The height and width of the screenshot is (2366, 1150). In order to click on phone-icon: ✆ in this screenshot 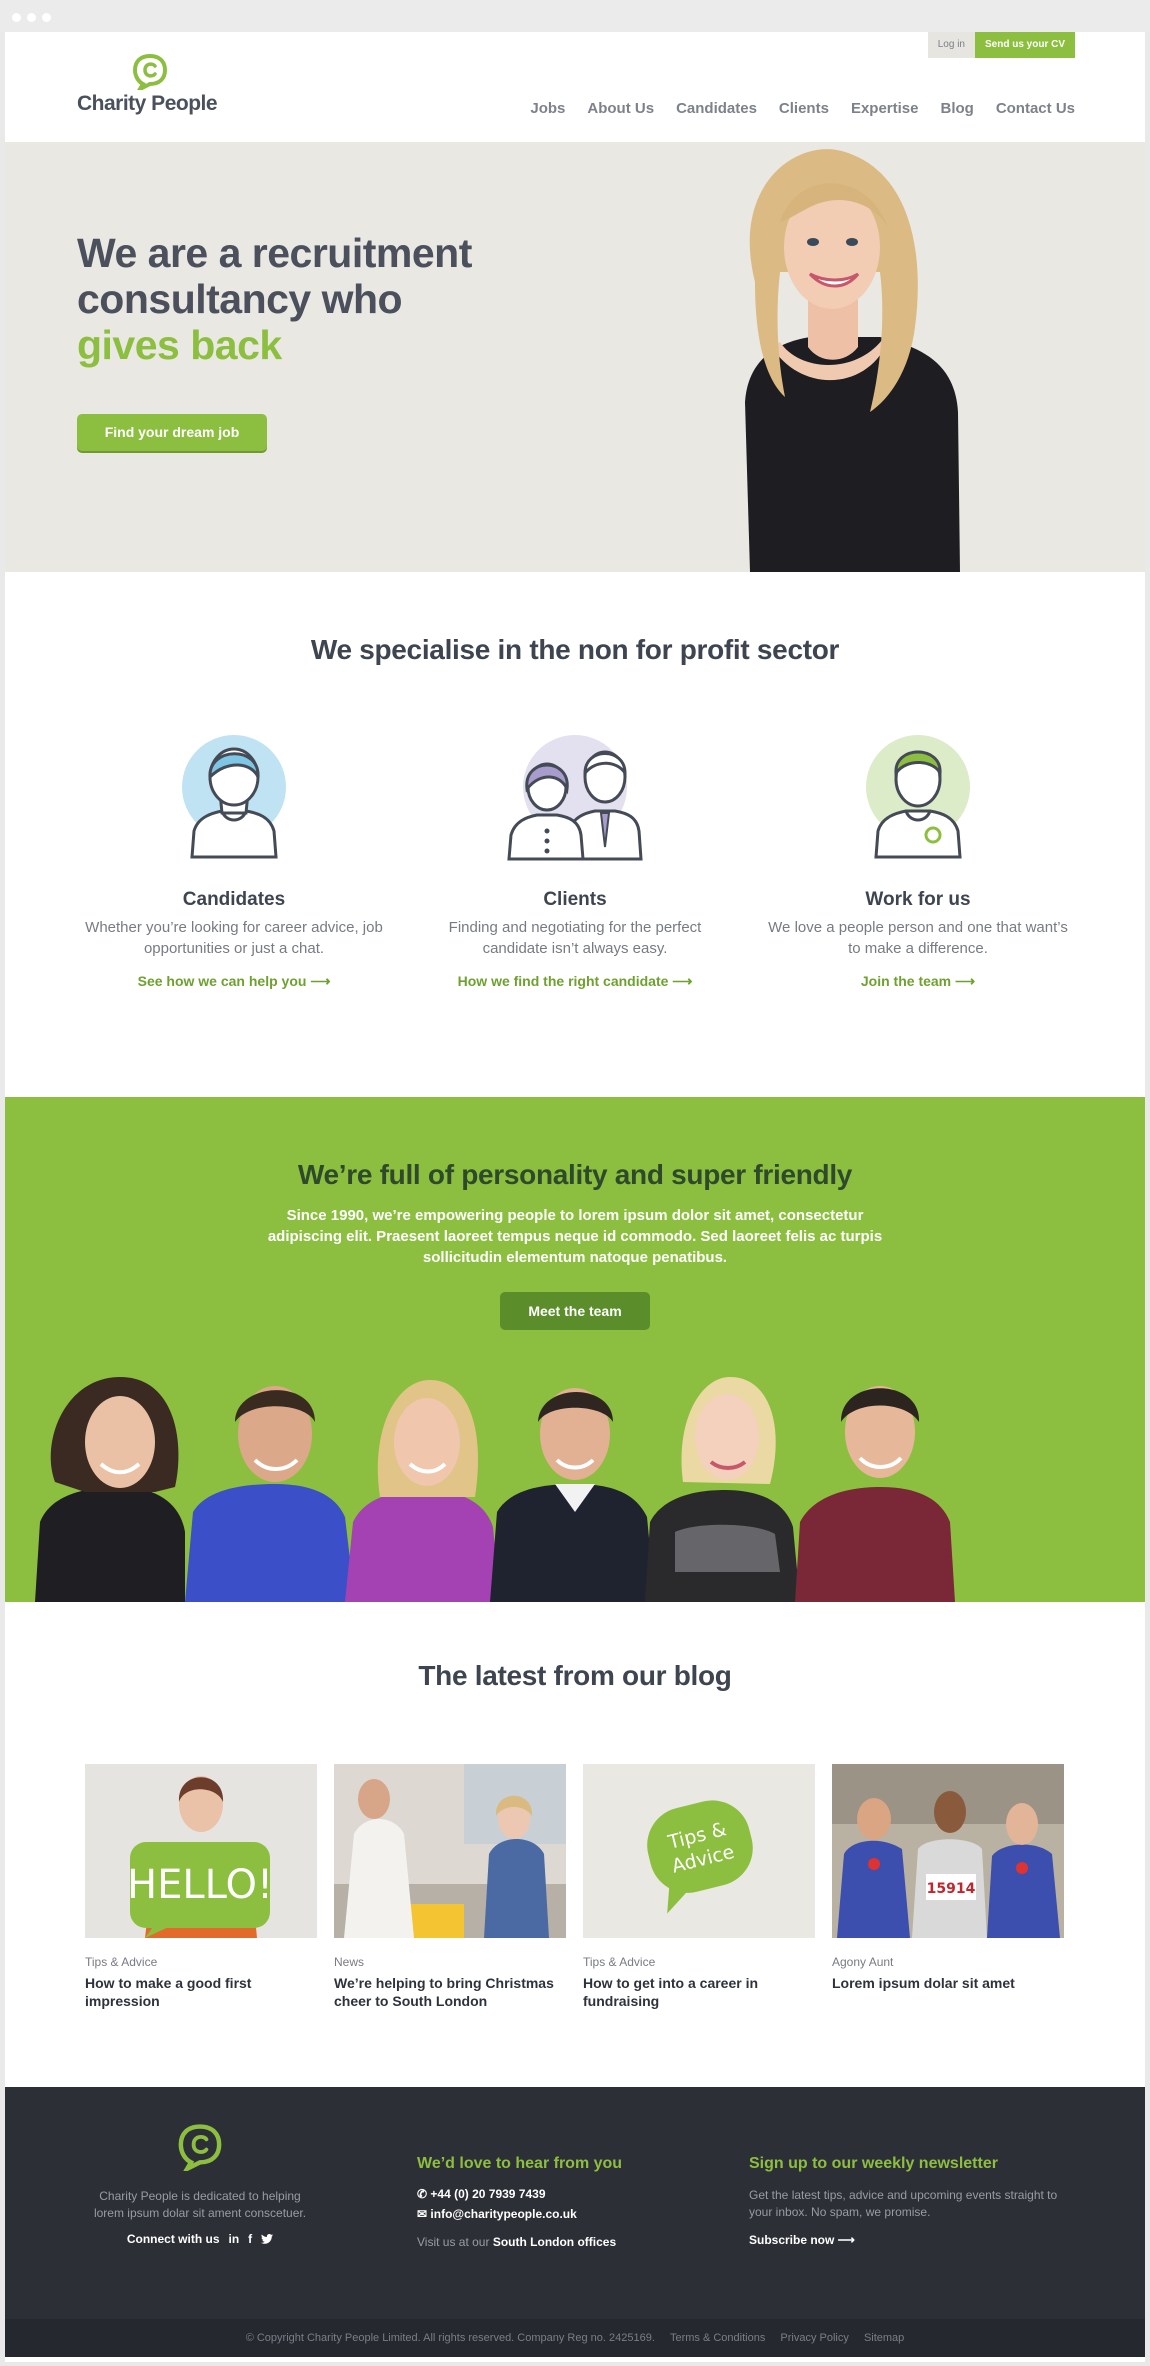, I will do `click(422, 2194)`.